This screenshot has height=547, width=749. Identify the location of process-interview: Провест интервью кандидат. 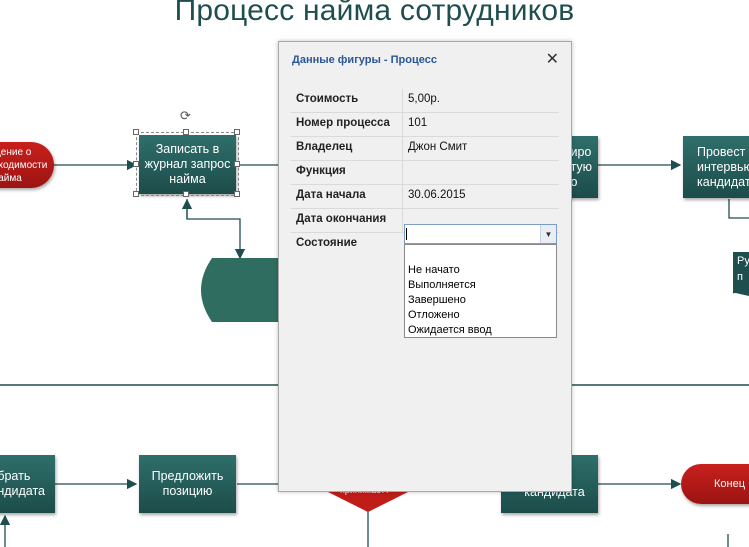
(716, 167).